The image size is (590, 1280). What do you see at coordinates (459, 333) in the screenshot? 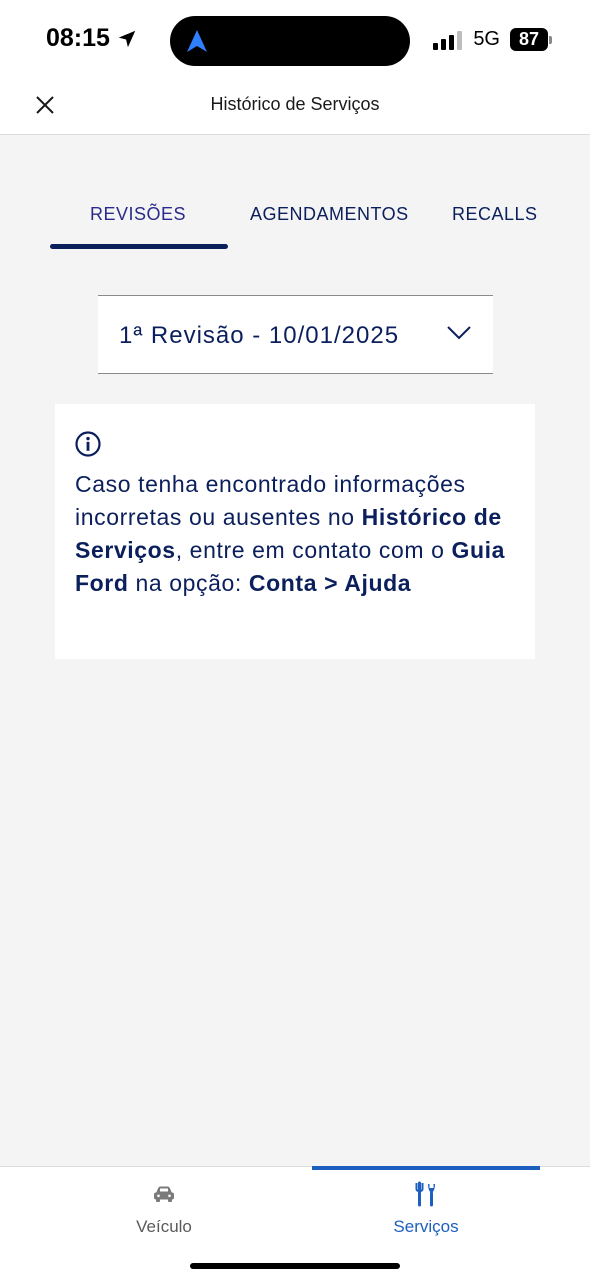
I see `chevron-down-icon` at bounding box center [459, 333].